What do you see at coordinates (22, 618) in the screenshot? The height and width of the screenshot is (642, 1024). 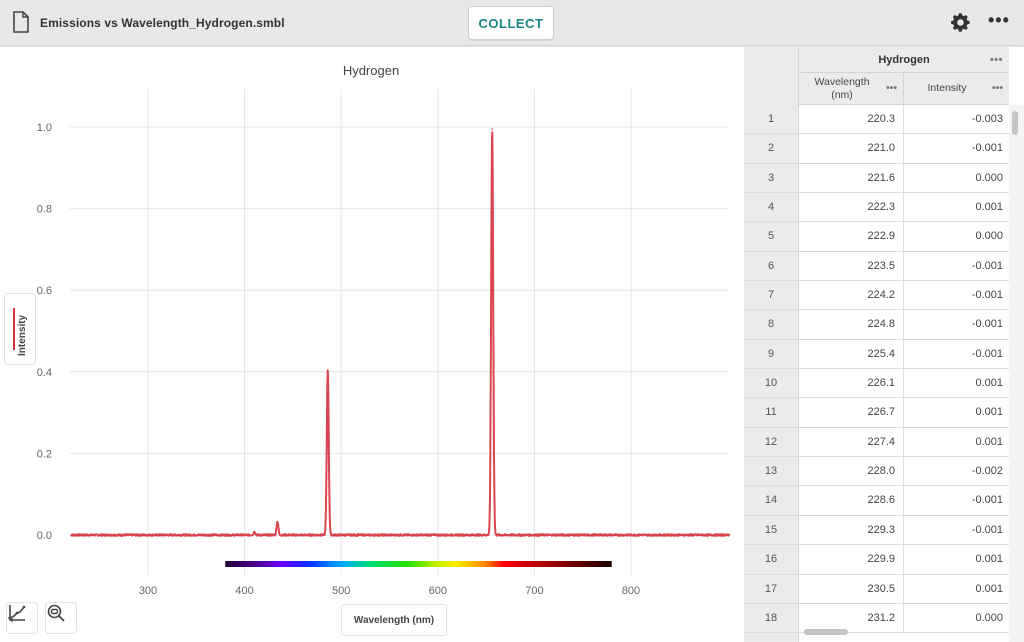 I see `graph-options-button` at bounding box center [22, 618].